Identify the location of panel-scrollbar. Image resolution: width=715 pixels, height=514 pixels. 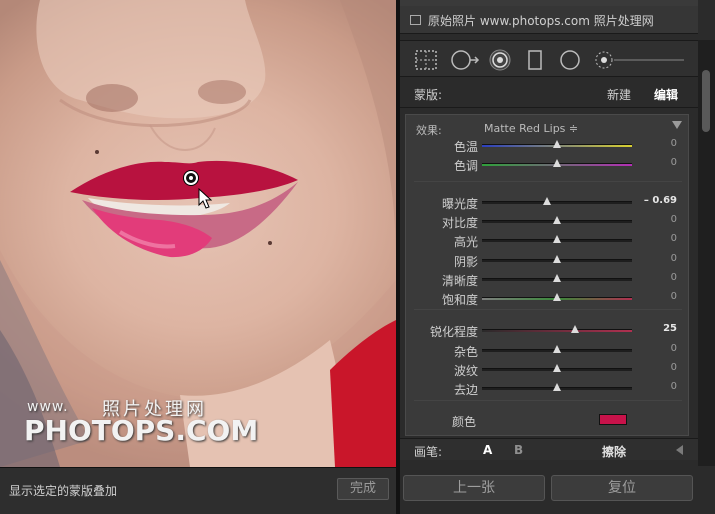
(706, 253).